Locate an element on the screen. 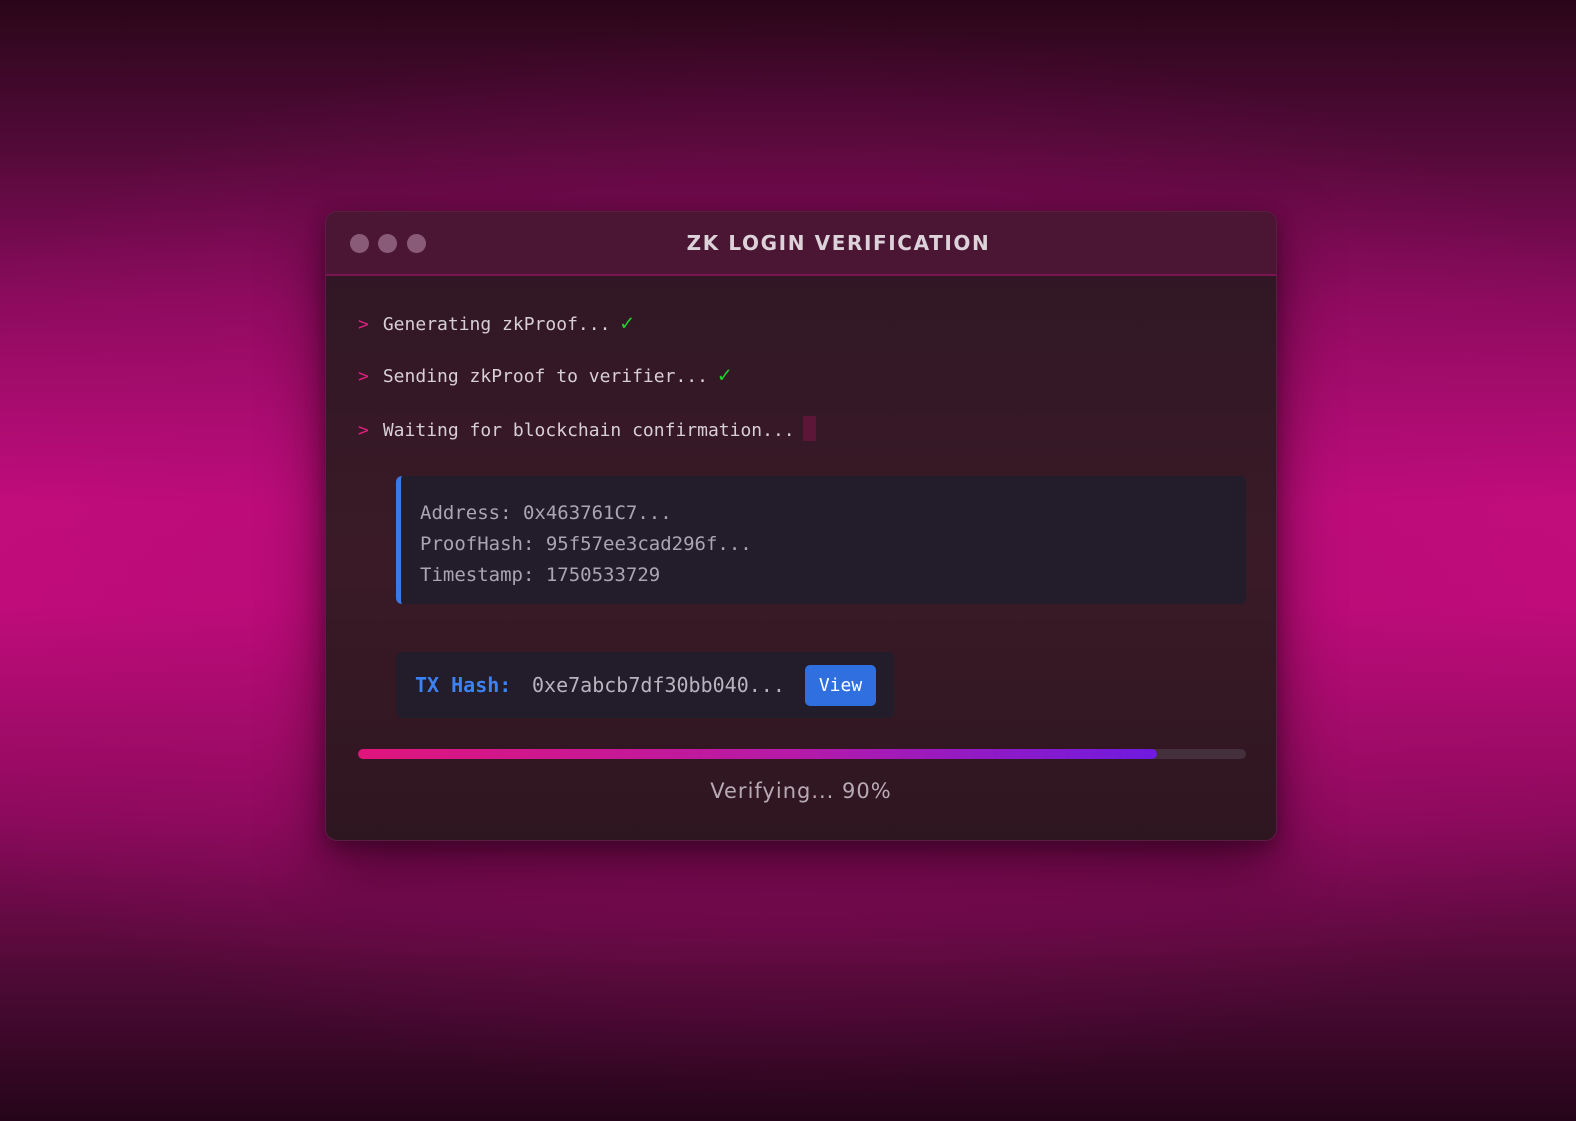 Image resolution: width=1576 pixels, height=1121 pixels. terminal-cursor-icon is located at coordinates (809, 428).